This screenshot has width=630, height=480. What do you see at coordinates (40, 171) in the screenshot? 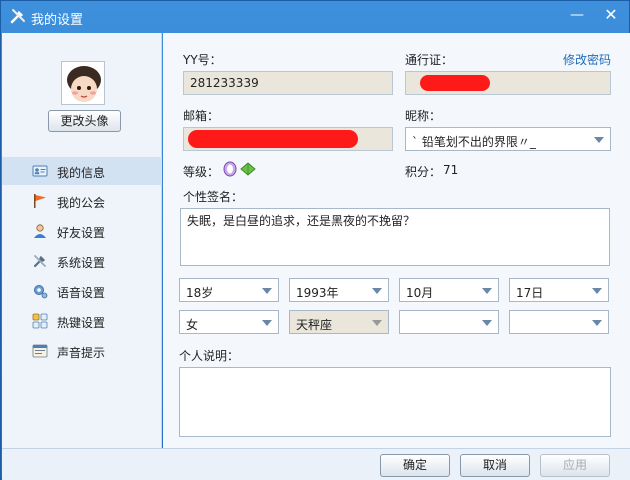
I see `id-card-icon` at bounding box center [40, 171].